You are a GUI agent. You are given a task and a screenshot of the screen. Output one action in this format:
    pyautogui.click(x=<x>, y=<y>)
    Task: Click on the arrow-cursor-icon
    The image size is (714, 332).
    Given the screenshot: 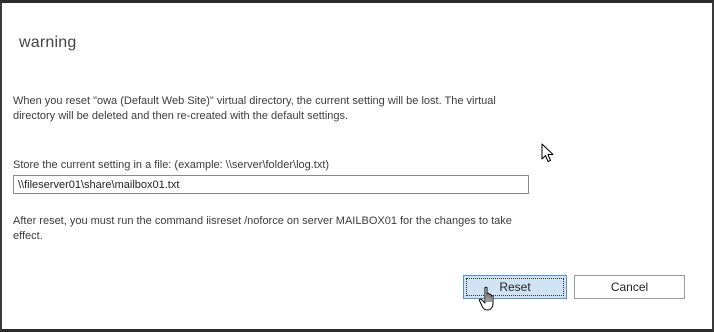 What is the action you would take?
    pyautogui.click(x=547, y=152)
    